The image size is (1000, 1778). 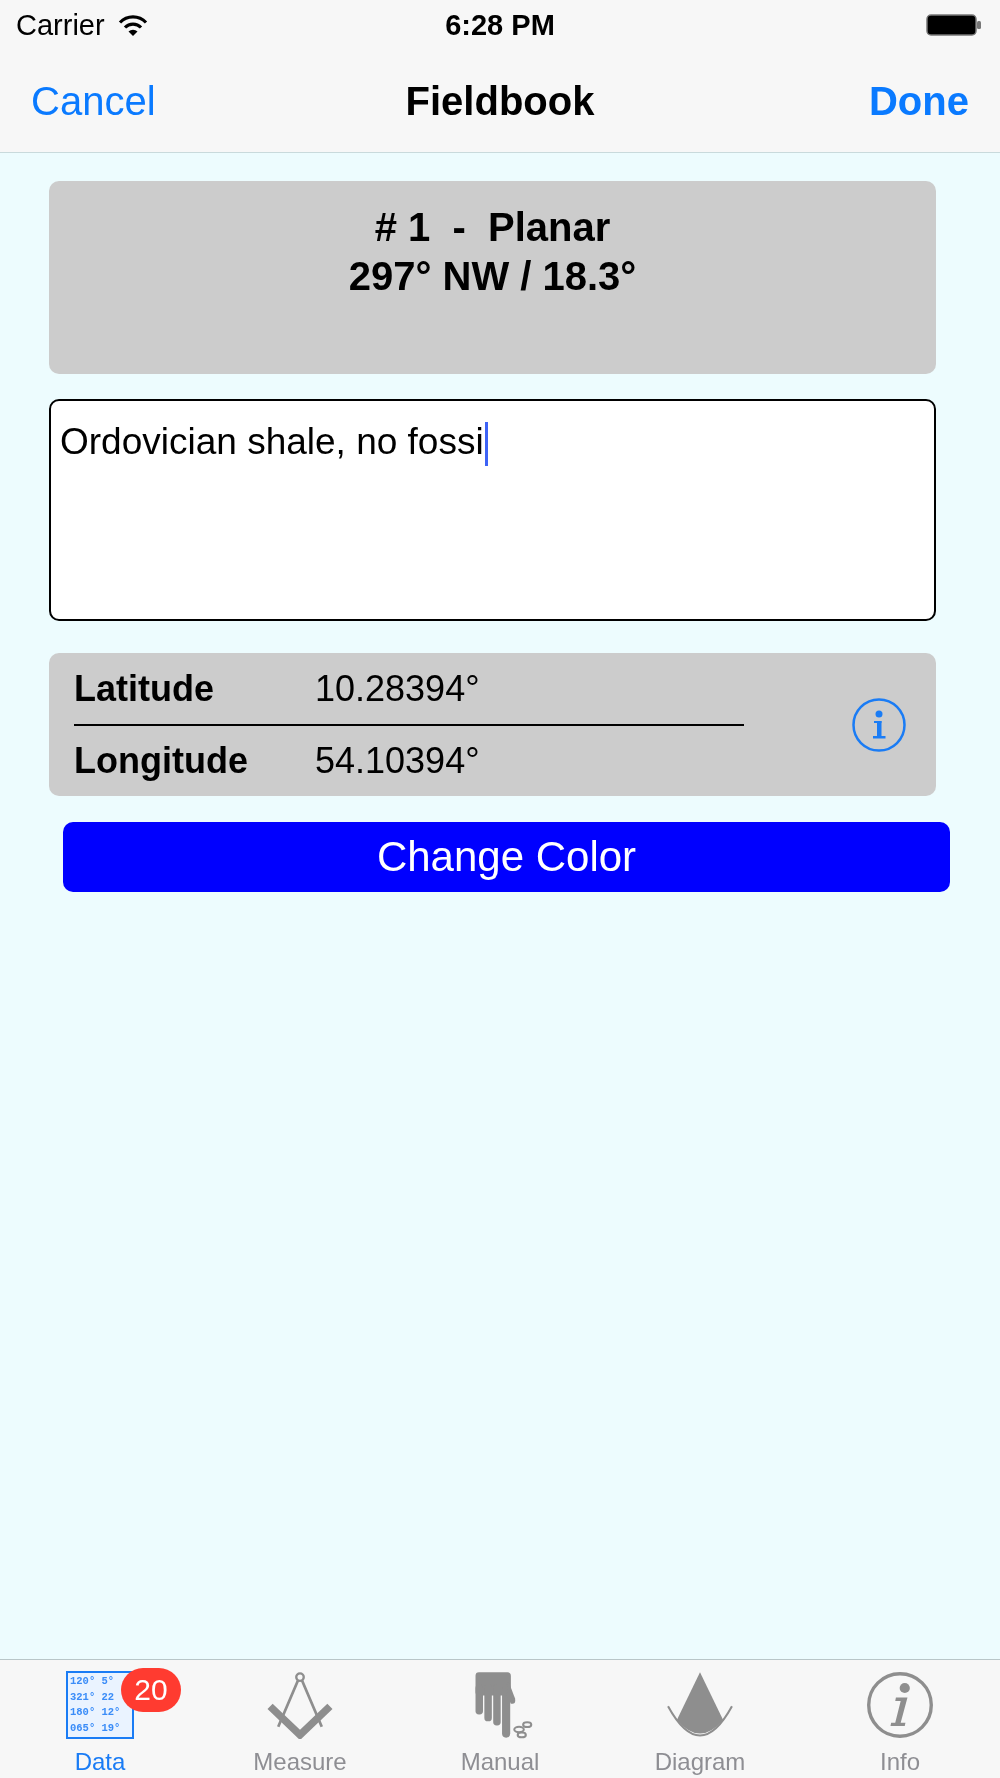 What do you see at coordinates (95, 1728) in the screenshot?
I see `thumbnail-text-line: 065° 19°` at bounding box center [95, 1728].